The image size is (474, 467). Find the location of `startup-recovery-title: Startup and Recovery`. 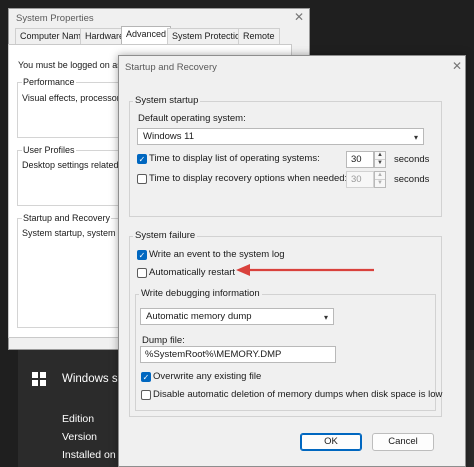

startup-recovery-title: Startup and Recovery is located at coordinates (171, 67).